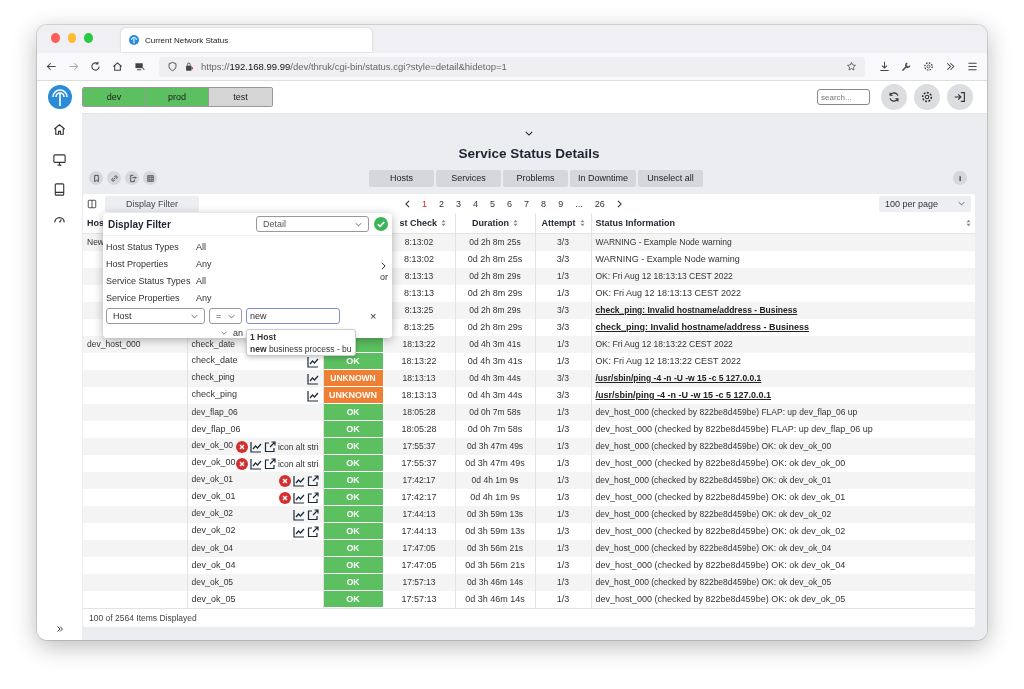 The width and height of the screenshot is (1024, 689). Describe the element at coordinates (544, 203) in the screenshot. I see `page-link: 8` at that location.